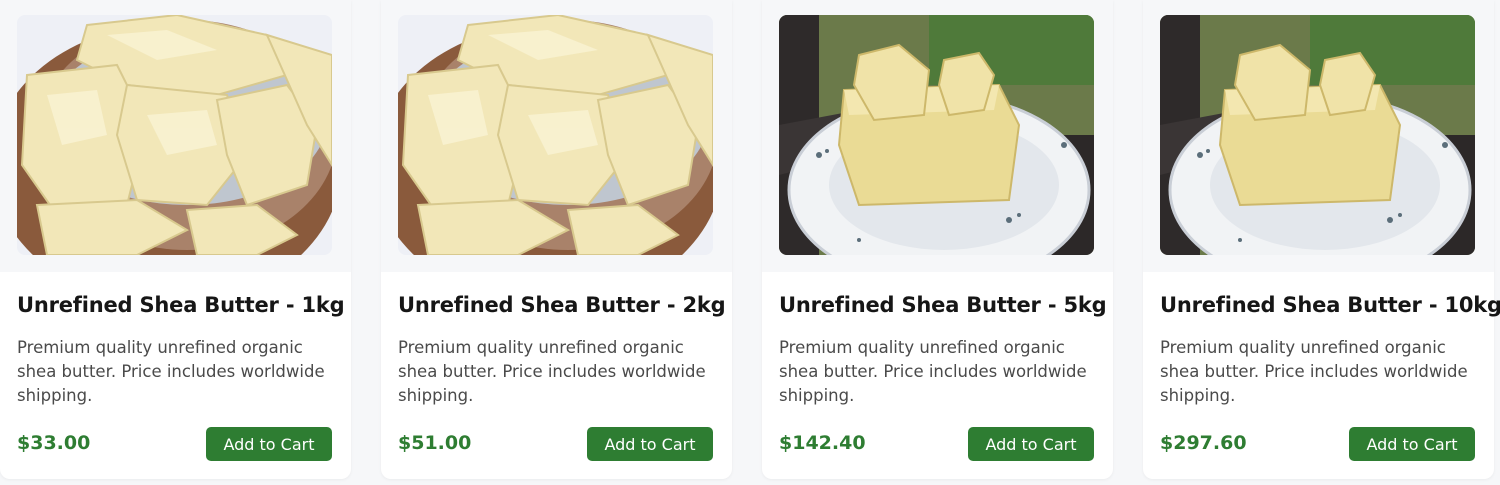 This screenshot has height=485, width=1500. I want to click on product-title: Unrefined Shea Butter - 1kg, so click(182, 305).